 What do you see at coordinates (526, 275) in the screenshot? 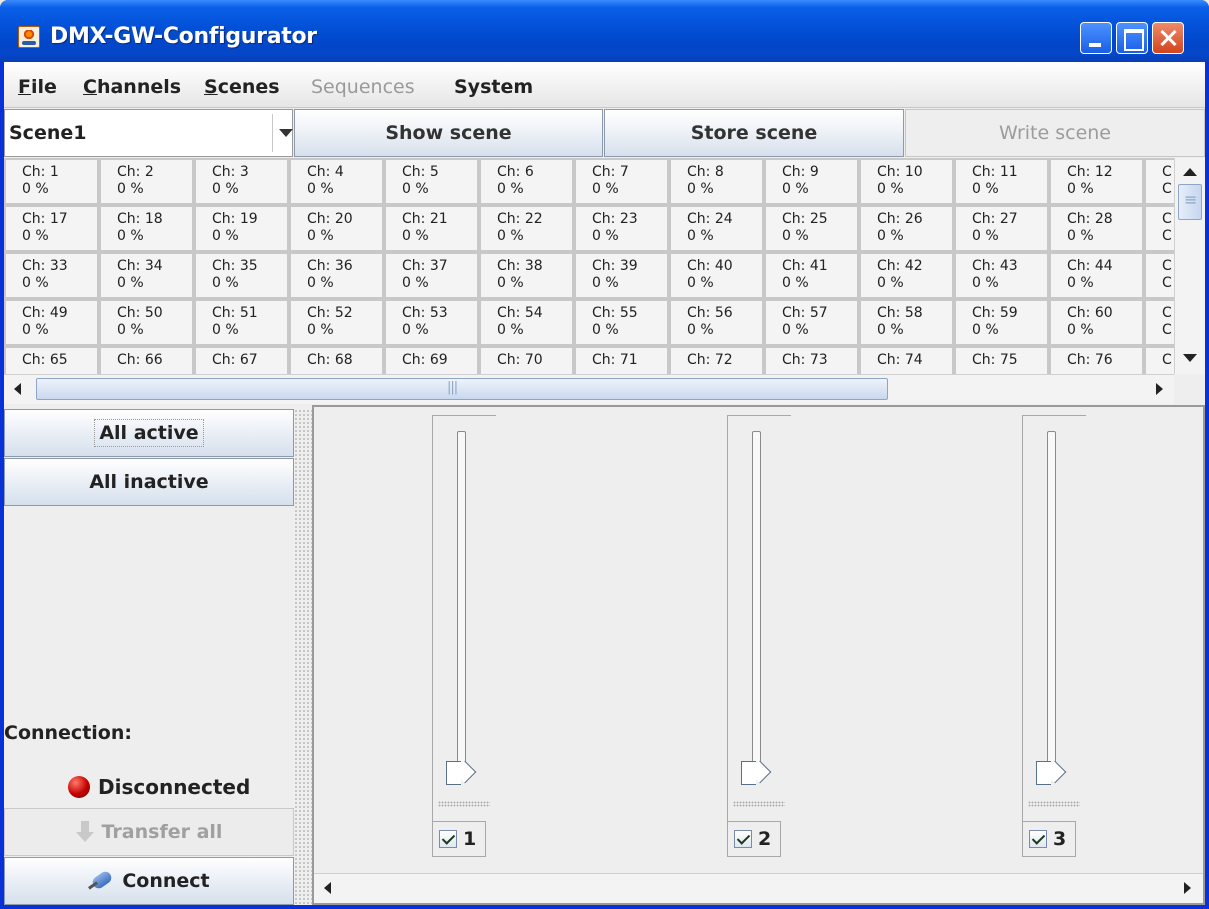
I see `channel-cell: Ch: 38 0 %` at bounding box center [526, 275].